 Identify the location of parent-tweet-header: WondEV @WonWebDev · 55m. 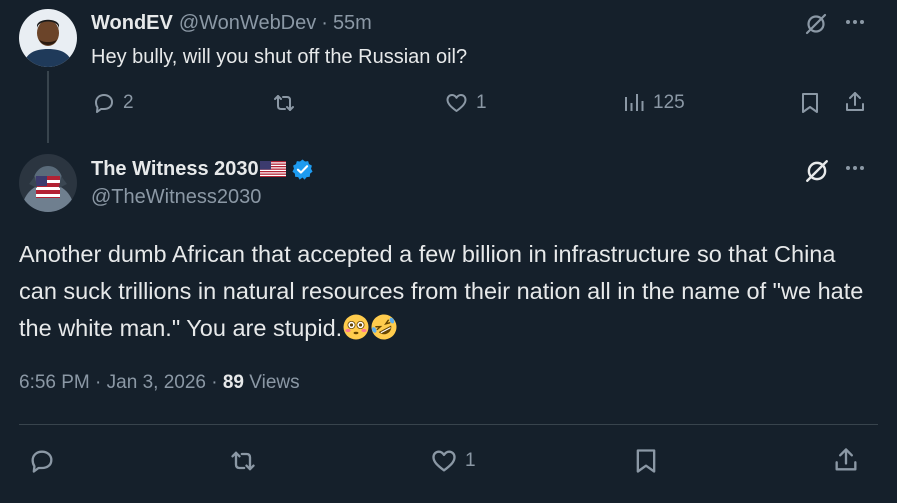
(231, 23).